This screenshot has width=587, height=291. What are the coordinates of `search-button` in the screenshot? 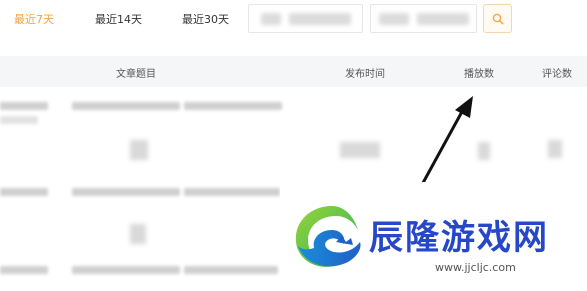 It's located at (497, 18).